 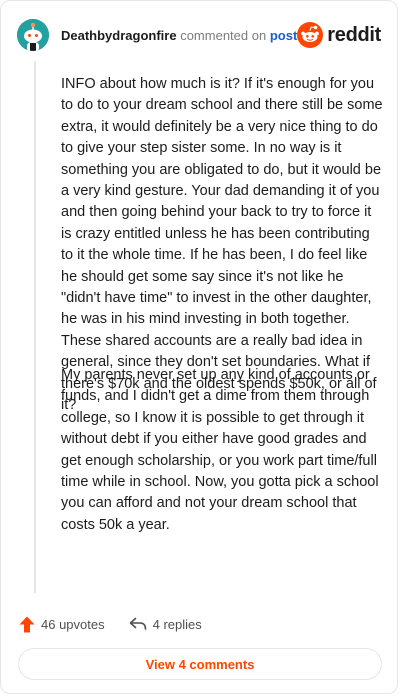 What do you see at coordinates (27, 624) in the screenshot?
I see `upvote-arrow-icon` at bounding box center [27, 624].